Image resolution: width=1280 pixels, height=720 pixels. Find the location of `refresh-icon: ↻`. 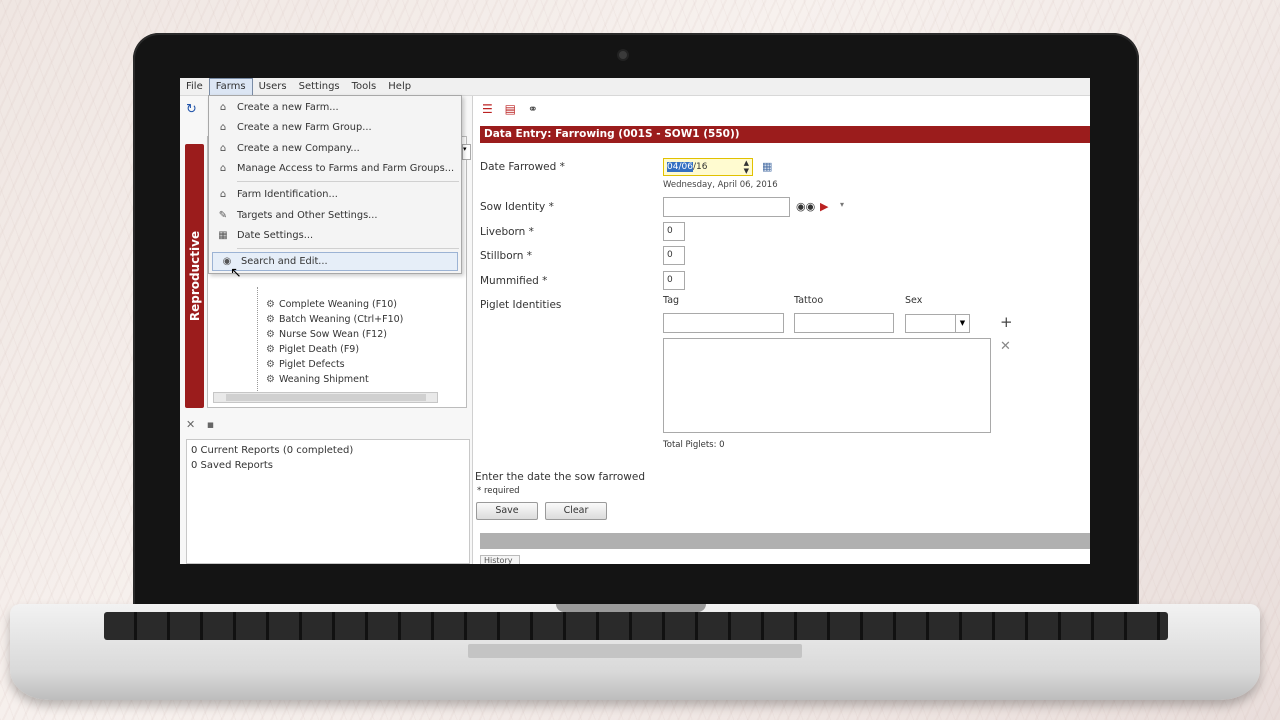

refresh-icon: ↻ is located at coordinates (191, 109).